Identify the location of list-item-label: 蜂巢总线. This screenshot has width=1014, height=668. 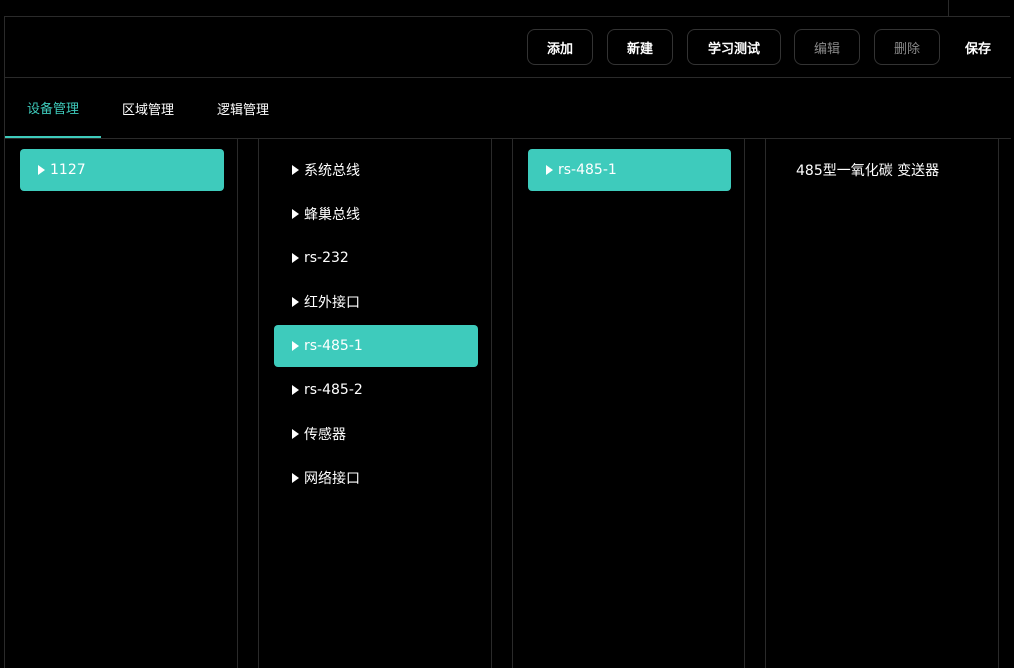
(332, 215).